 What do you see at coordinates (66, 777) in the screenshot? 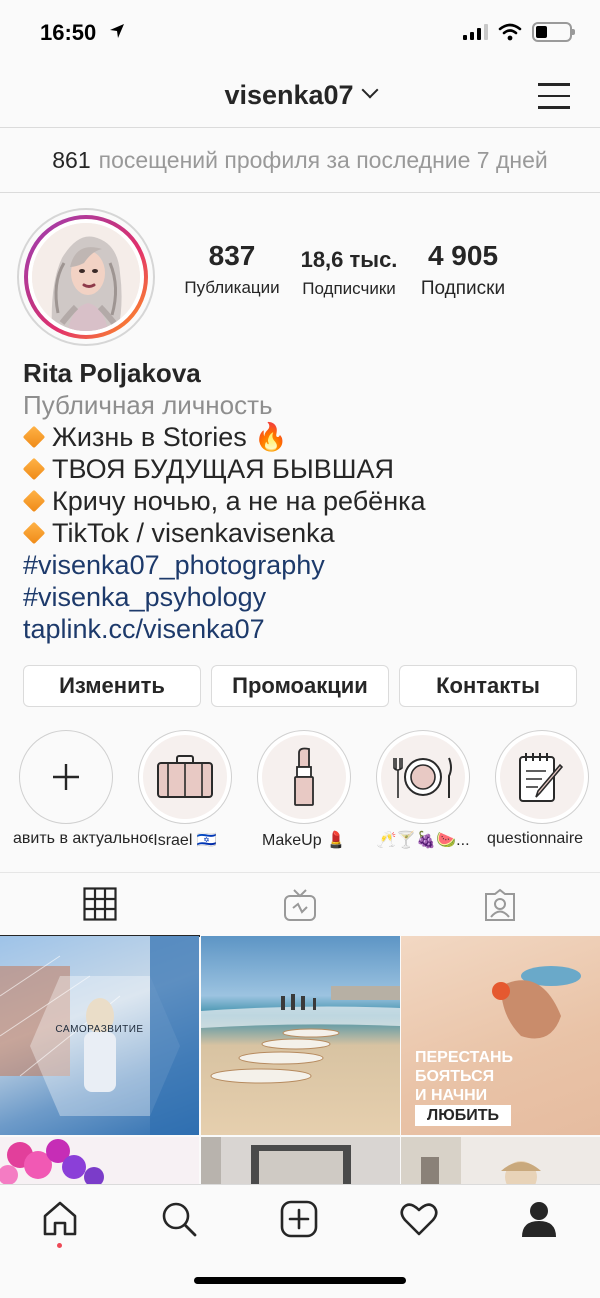
I see `plus-icon` at bounding box center [66, 777].